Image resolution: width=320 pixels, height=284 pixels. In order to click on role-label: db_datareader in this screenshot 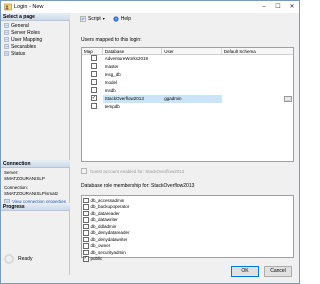, I will do `click(105, 213)`.